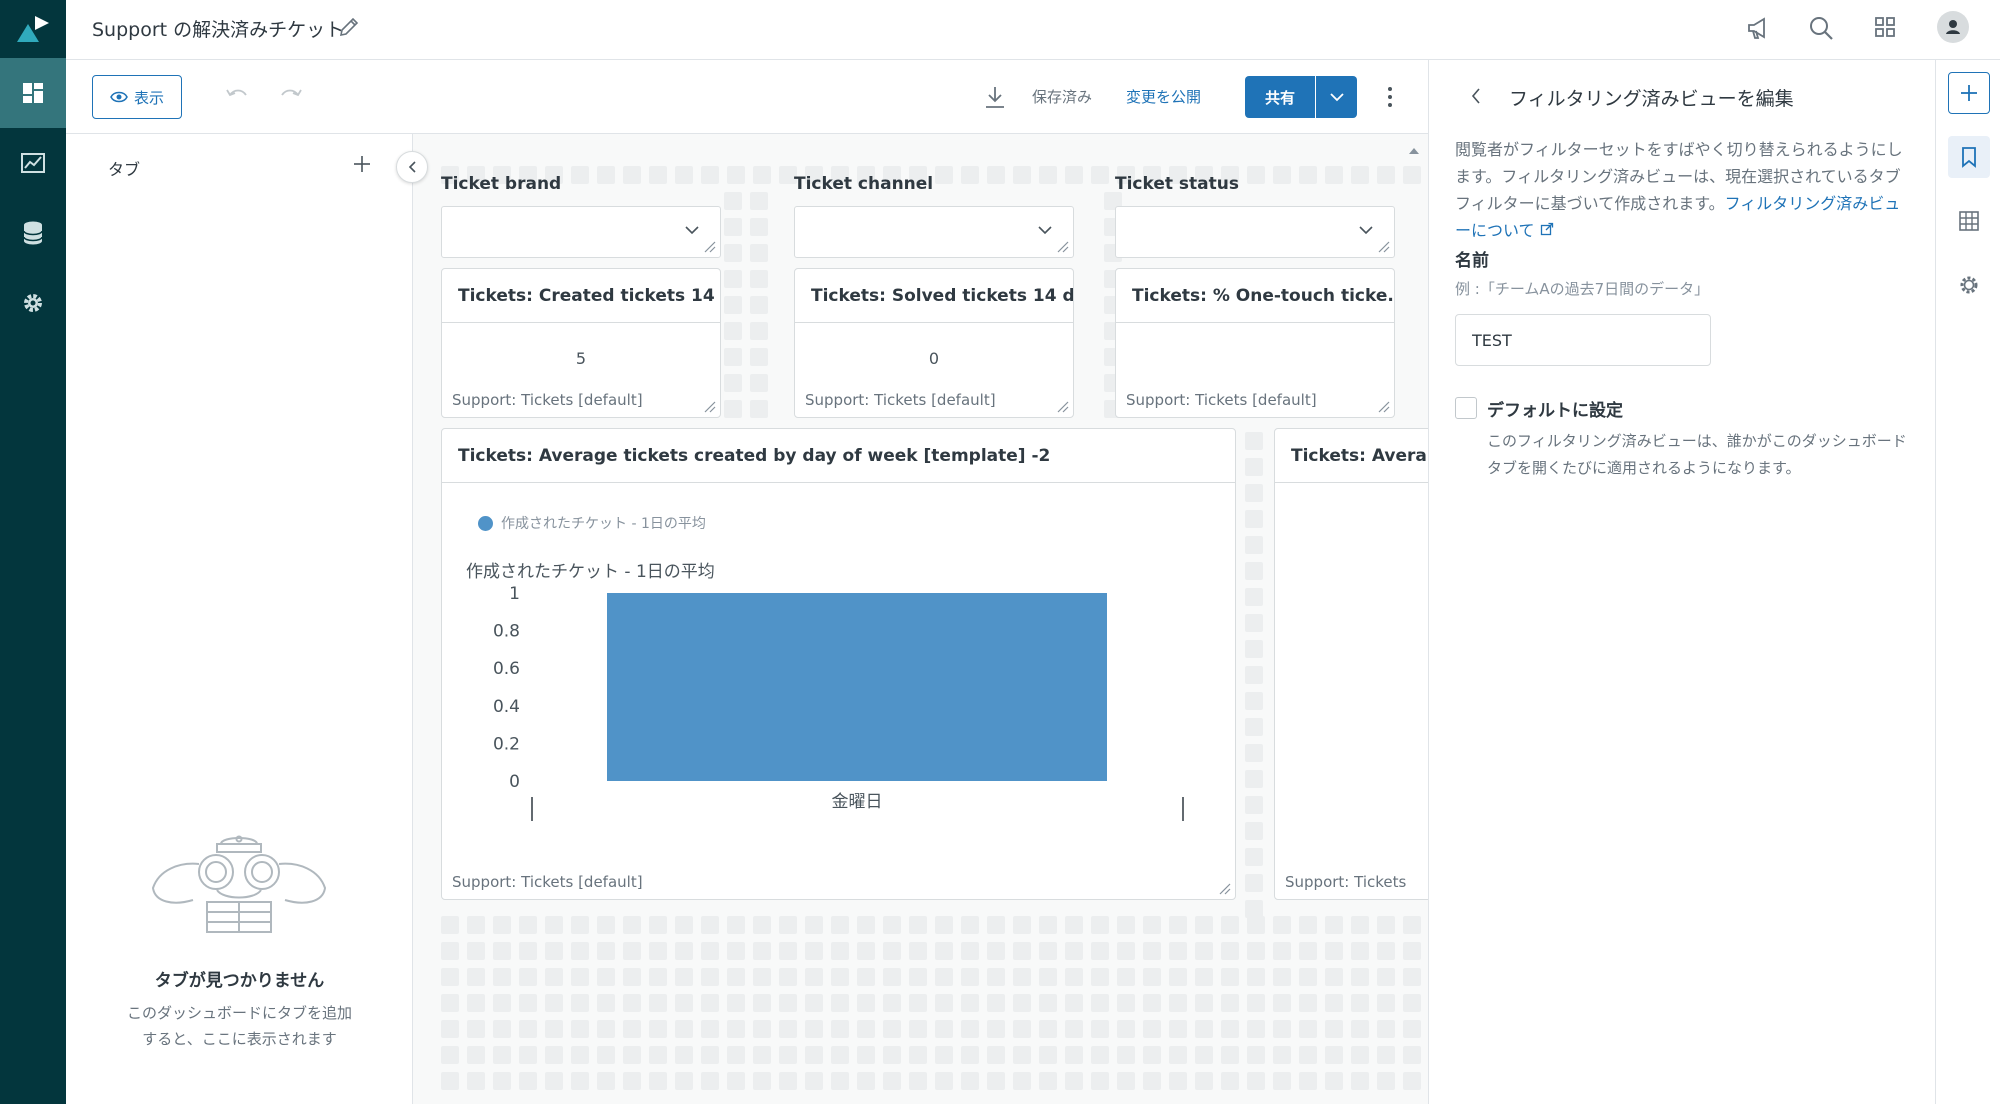  I want to click on add-tab-button, so click(362, 166).